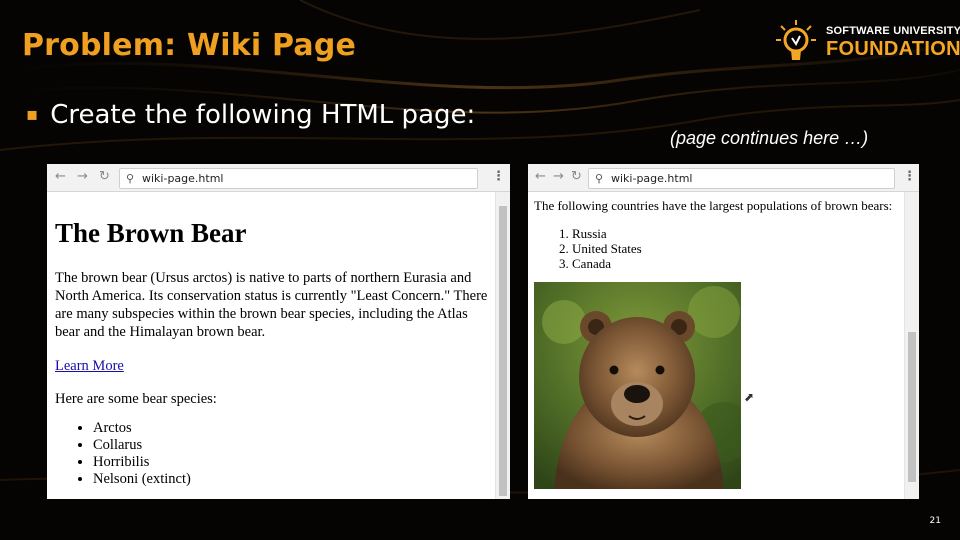 The width and height of the screenshot is (960, 540). I want to click on countries-list: Russia United States Canada, so click(719, 248).